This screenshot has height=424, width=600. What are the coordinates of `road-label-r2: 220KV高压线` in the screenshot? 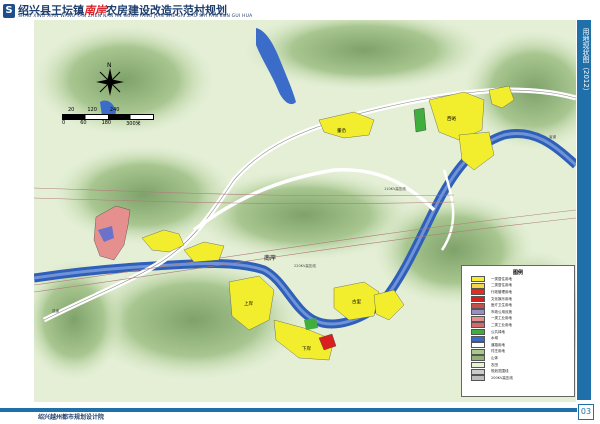 It's located at (305, 265).